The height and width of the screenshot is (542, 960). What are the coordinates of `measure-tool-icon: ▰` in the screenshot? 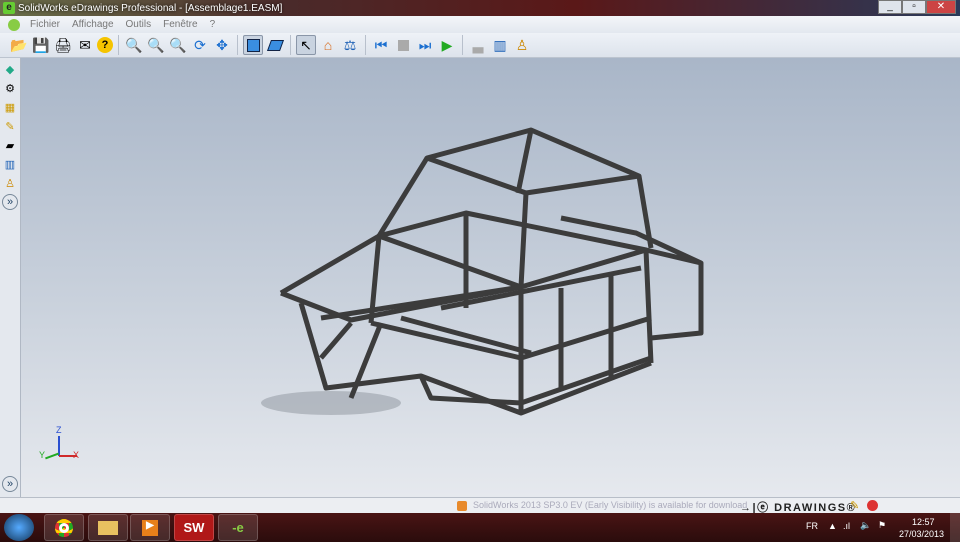 It's located at (10, 145).